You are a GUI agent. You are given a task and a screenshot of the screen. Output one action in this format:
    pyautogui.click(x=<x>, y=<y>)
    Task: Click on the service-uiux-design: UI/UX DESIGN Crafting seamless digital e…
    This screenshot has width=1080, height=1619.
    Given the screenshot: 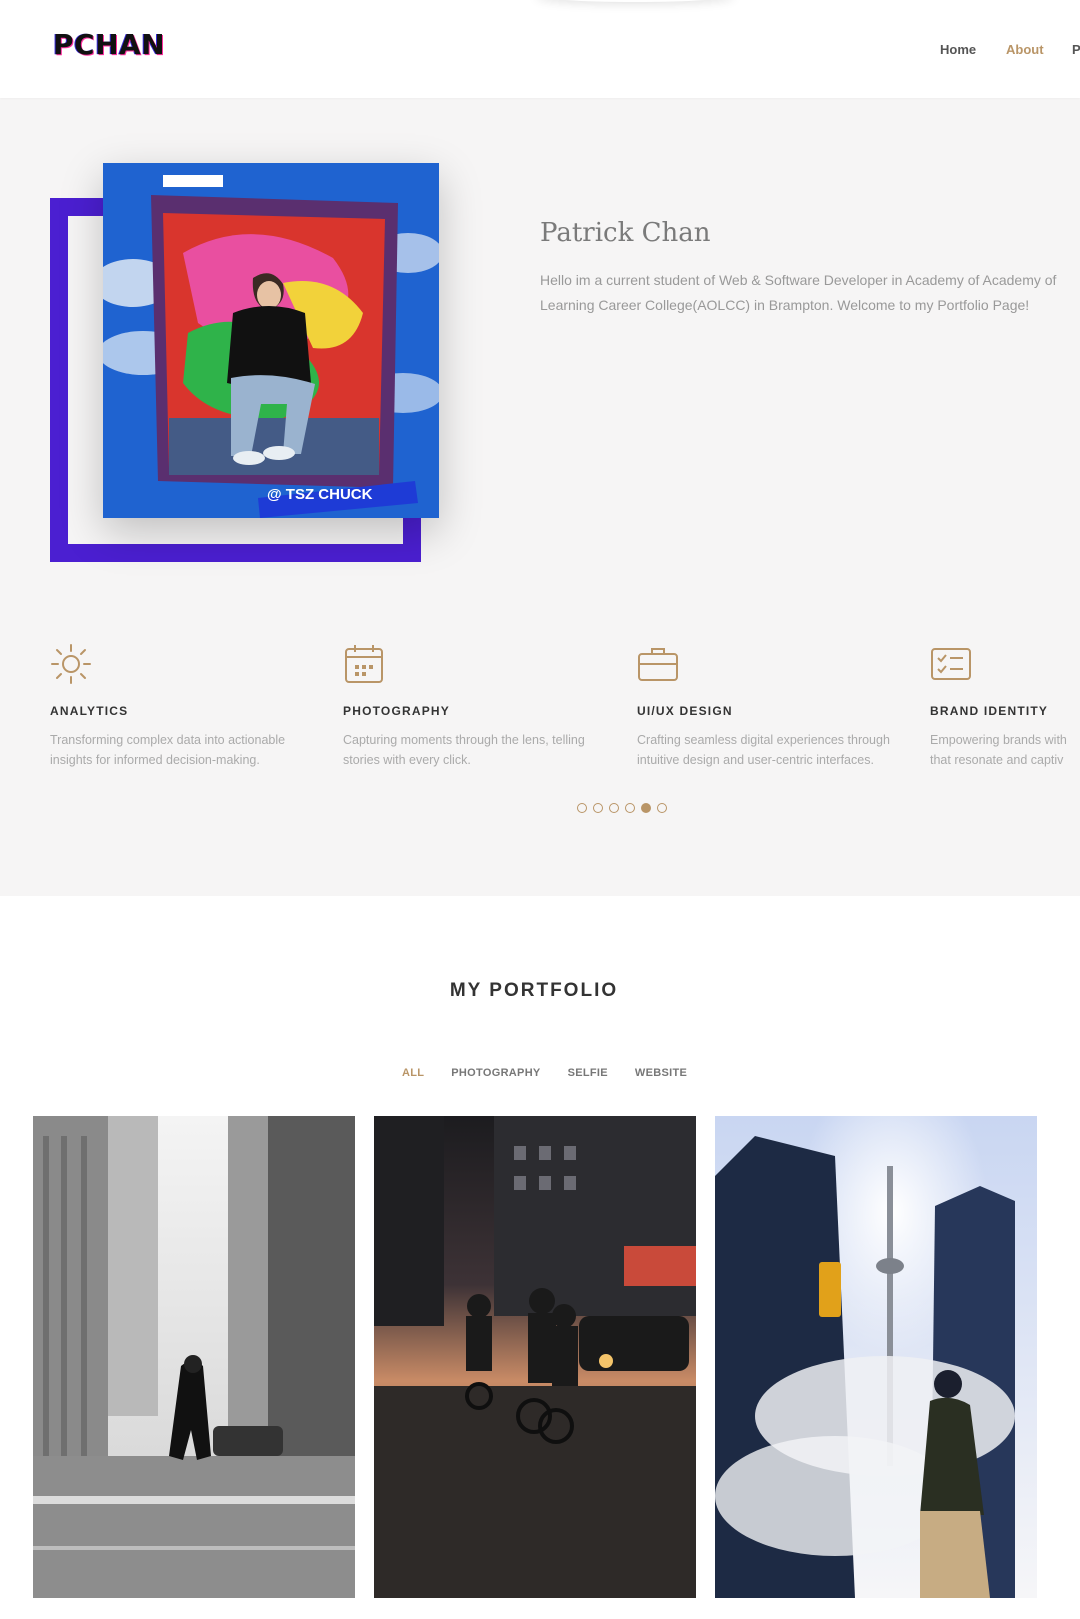 What is the action you would take?
    pyautogui.click(x=767, y=706)
    